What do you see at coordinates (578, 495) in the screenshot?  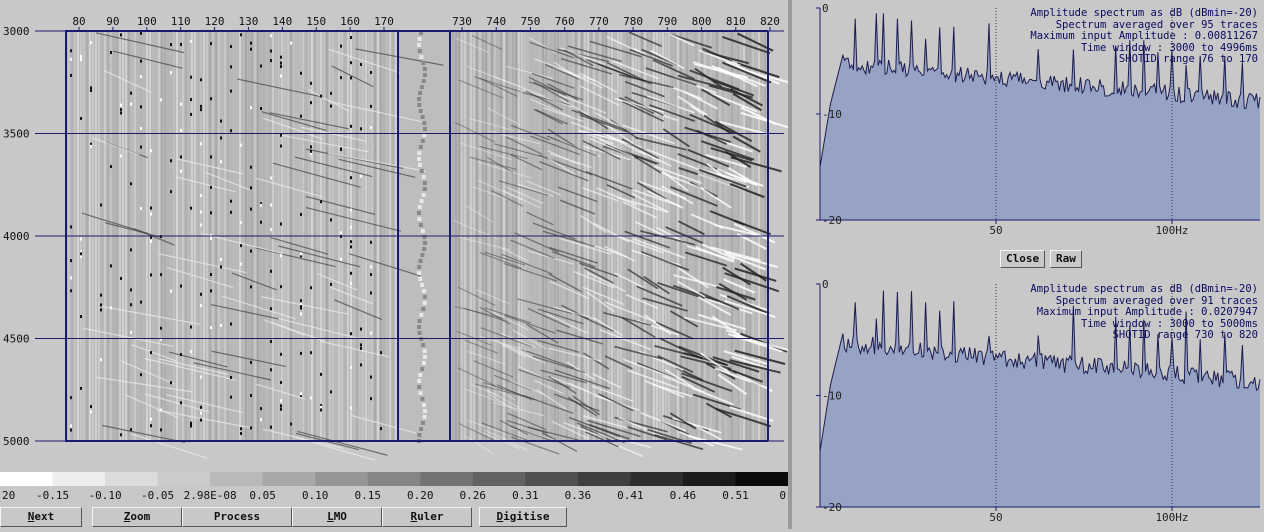 I see `scale-label: 0.36` at bounding box center [578, 495].